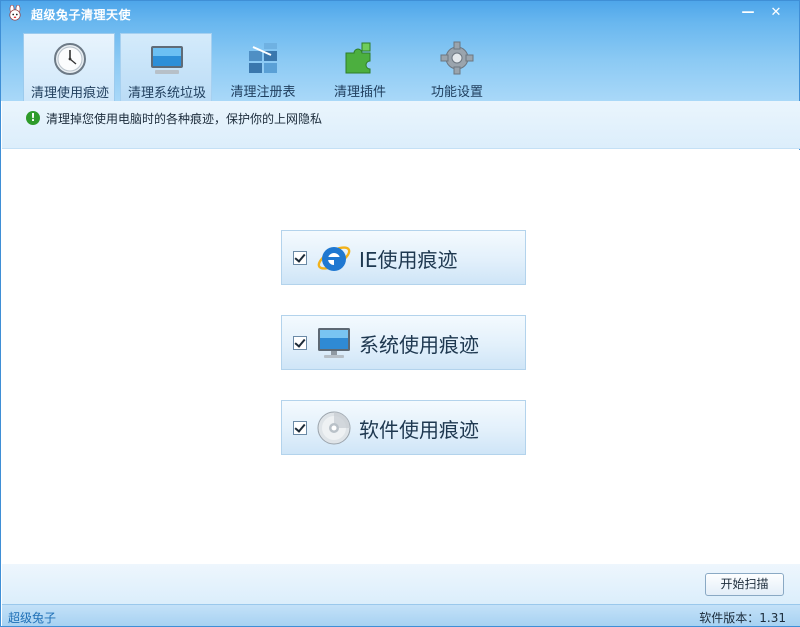  I want to click on tab-settings: 功能设置, so click(457, 67).